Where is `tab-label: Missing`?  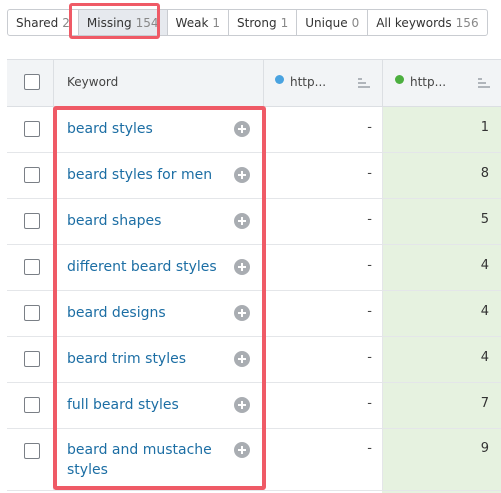
tab-label: Missing is located at coordinates (109, 22).